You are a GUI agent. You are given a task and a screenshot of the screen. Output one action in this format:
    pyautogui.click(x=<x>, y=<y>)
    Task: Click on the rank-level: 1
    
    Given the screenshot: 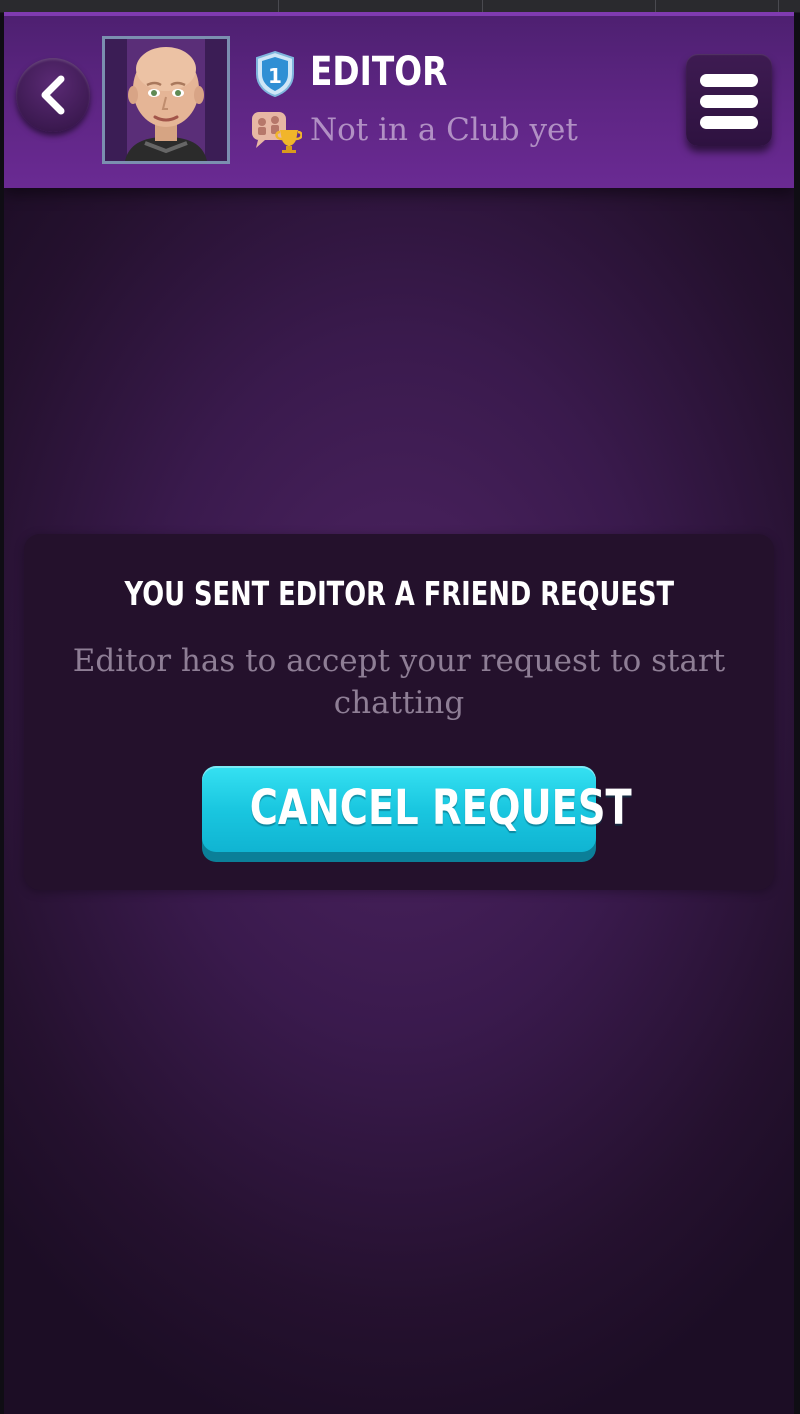 What is the action you would take?
    pyautogui.click(x=275, y=76)
    